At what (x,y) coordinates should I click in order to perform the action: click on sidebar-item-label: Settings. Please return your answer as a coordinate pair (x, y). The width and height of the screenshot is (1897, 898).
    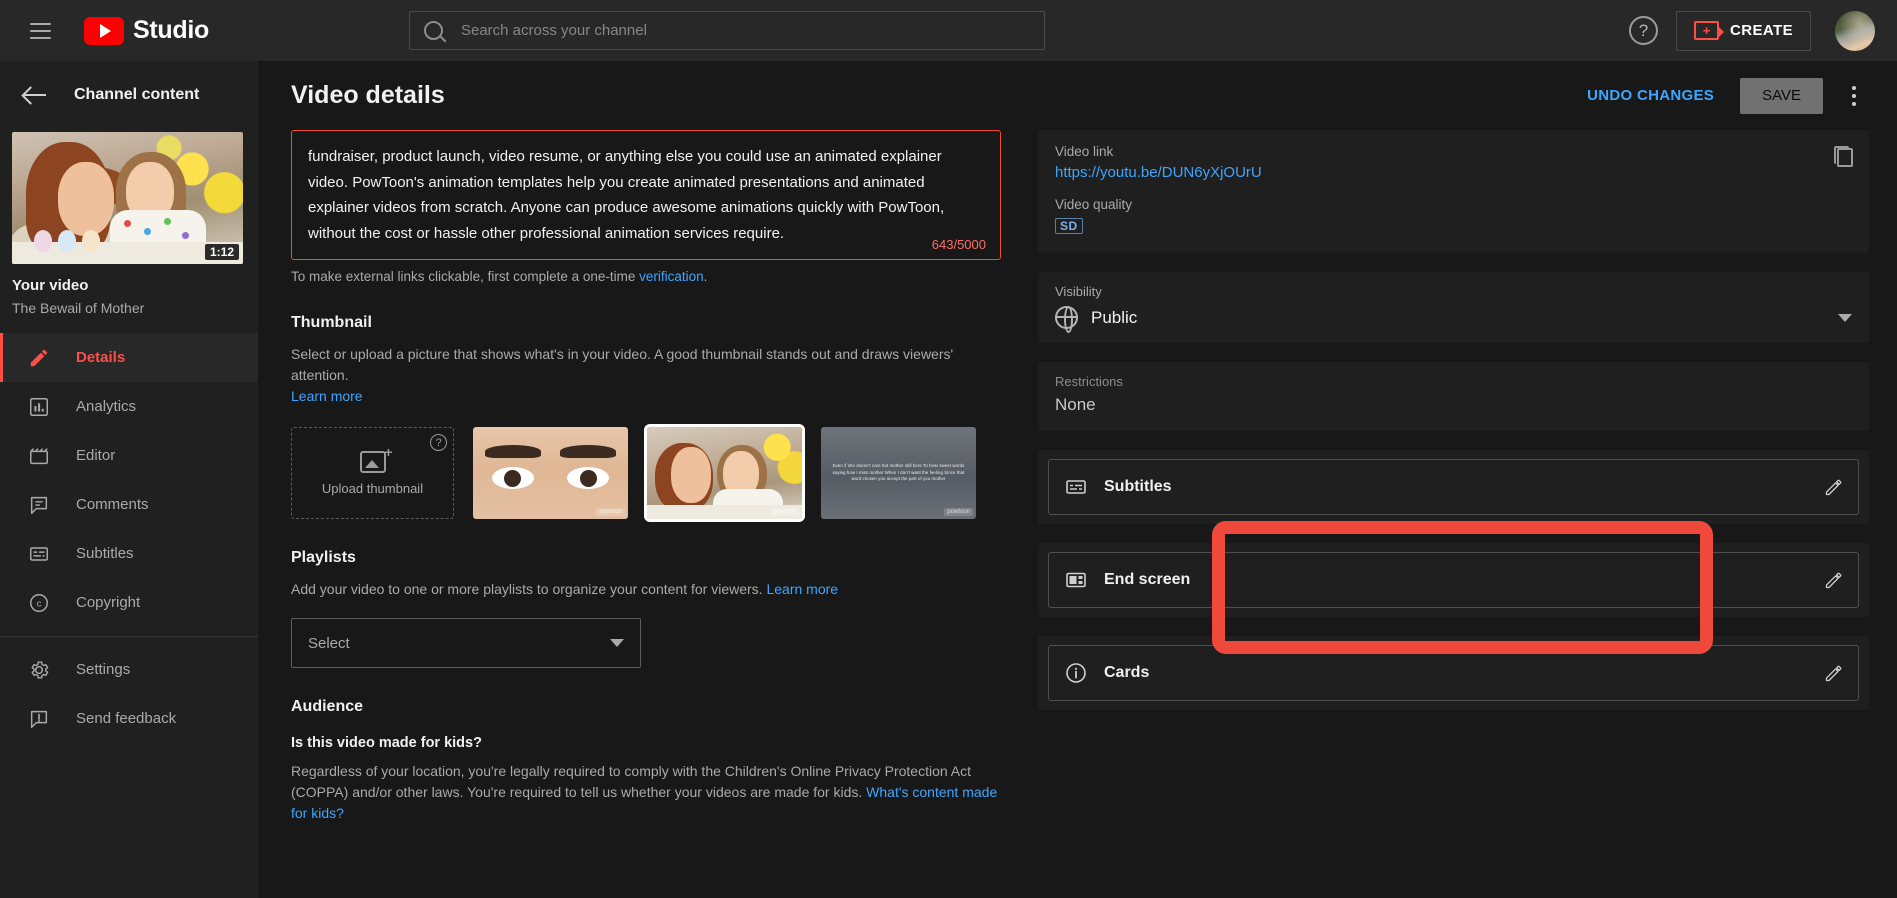
    Looking at the image, I should click on (103, 669).